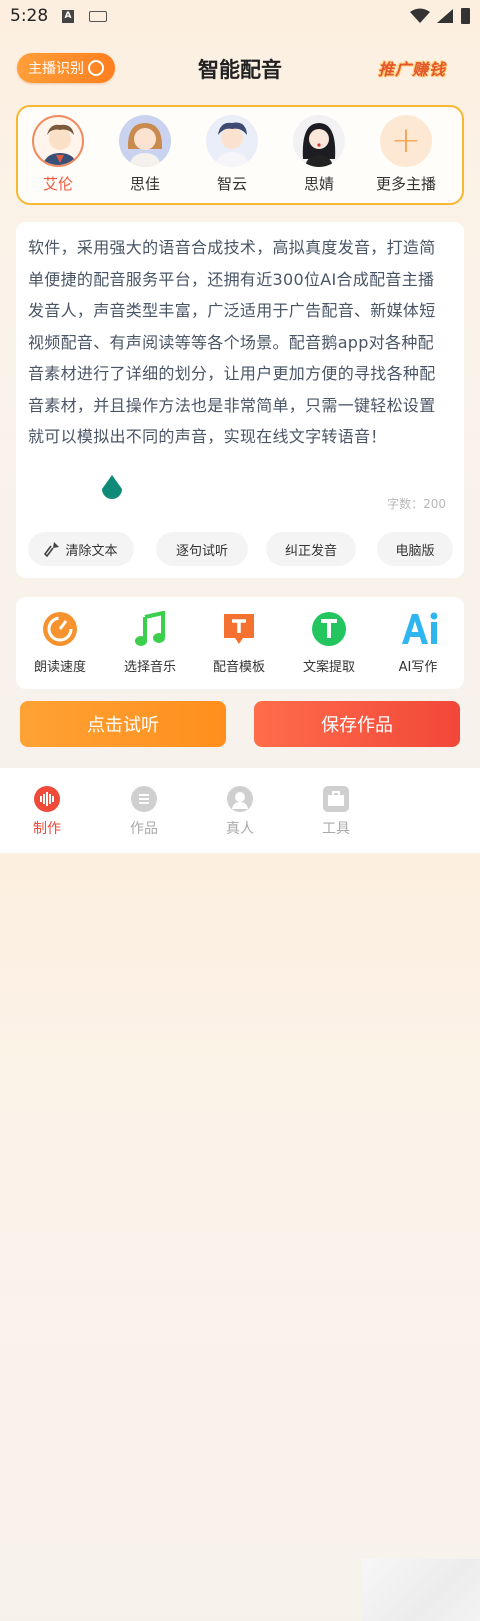 The image size is (480, 1621). Describe the element at coordinates (59, 667) in the screenshot. I see `tool-label: 朗读速度` at that location.